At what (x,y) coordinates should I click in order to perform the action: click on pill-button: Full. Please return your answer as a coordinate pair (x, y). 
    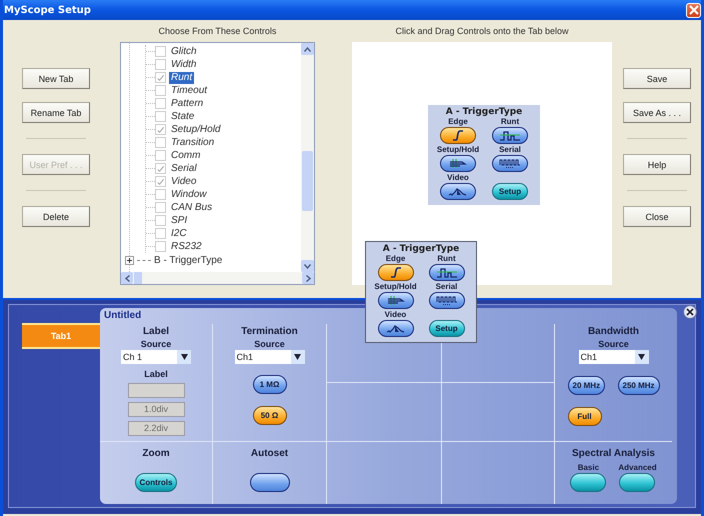
    Looking at the image, I should click on (585, 416).